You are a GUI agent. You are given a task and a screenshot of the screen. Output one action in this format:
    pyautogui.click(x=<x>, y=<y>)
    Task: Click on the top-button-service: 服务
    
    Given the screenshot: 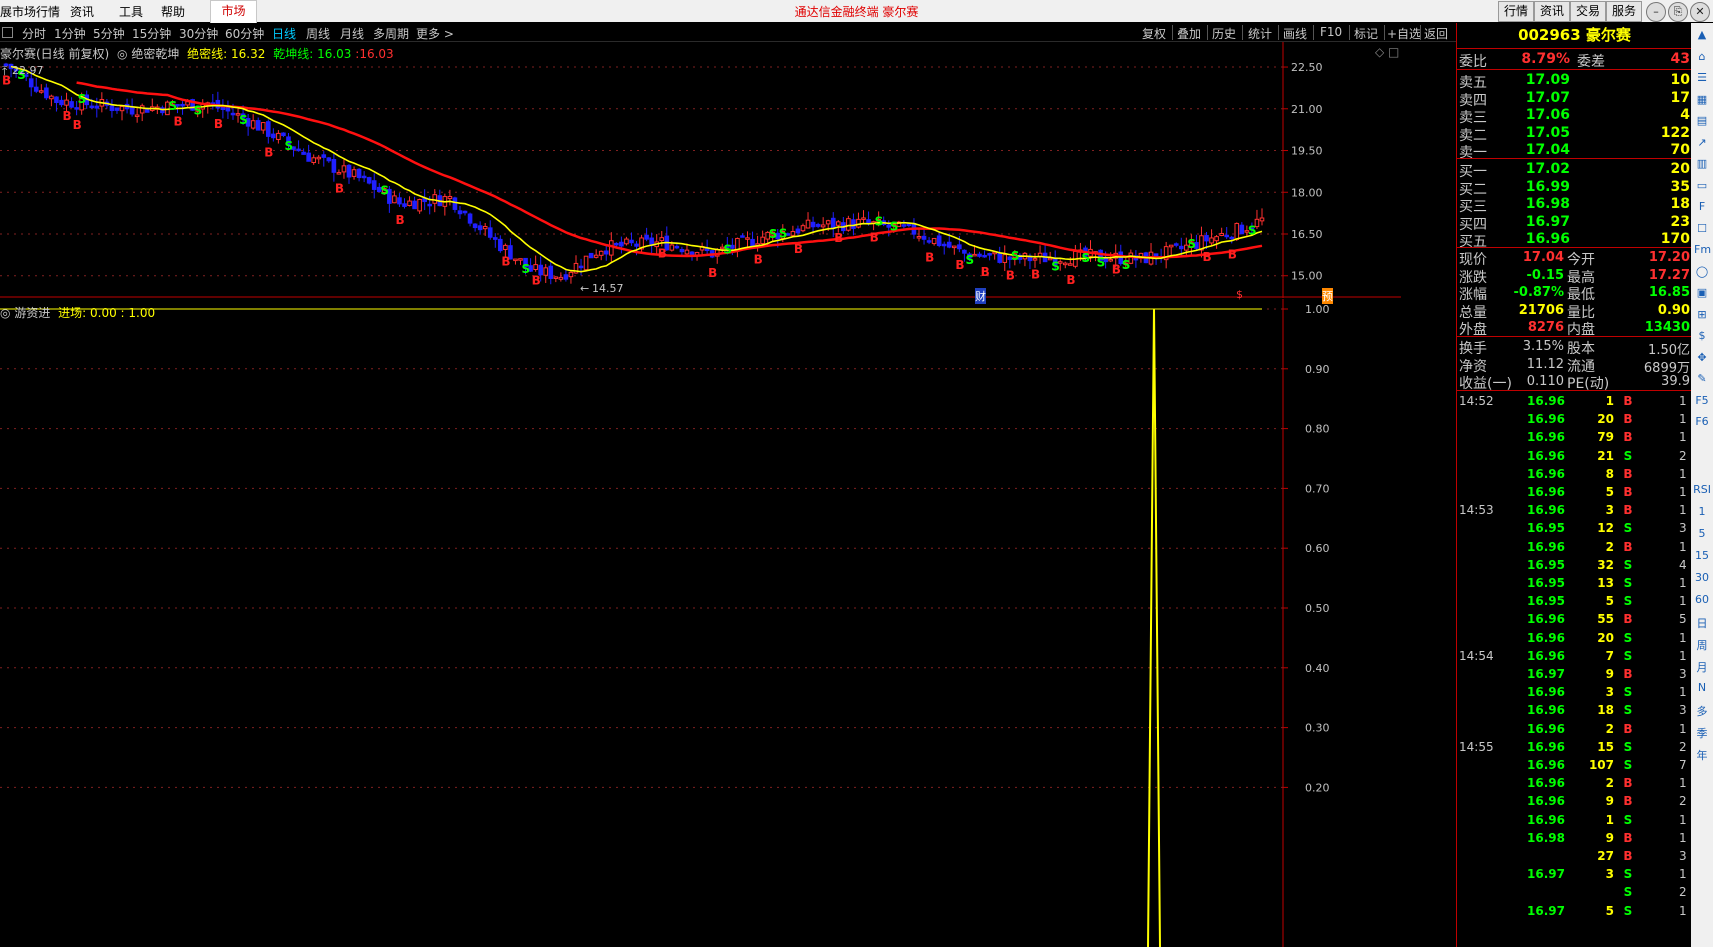 What is the action you would take?
    pyautogui.click(x=1624, y=11)
    